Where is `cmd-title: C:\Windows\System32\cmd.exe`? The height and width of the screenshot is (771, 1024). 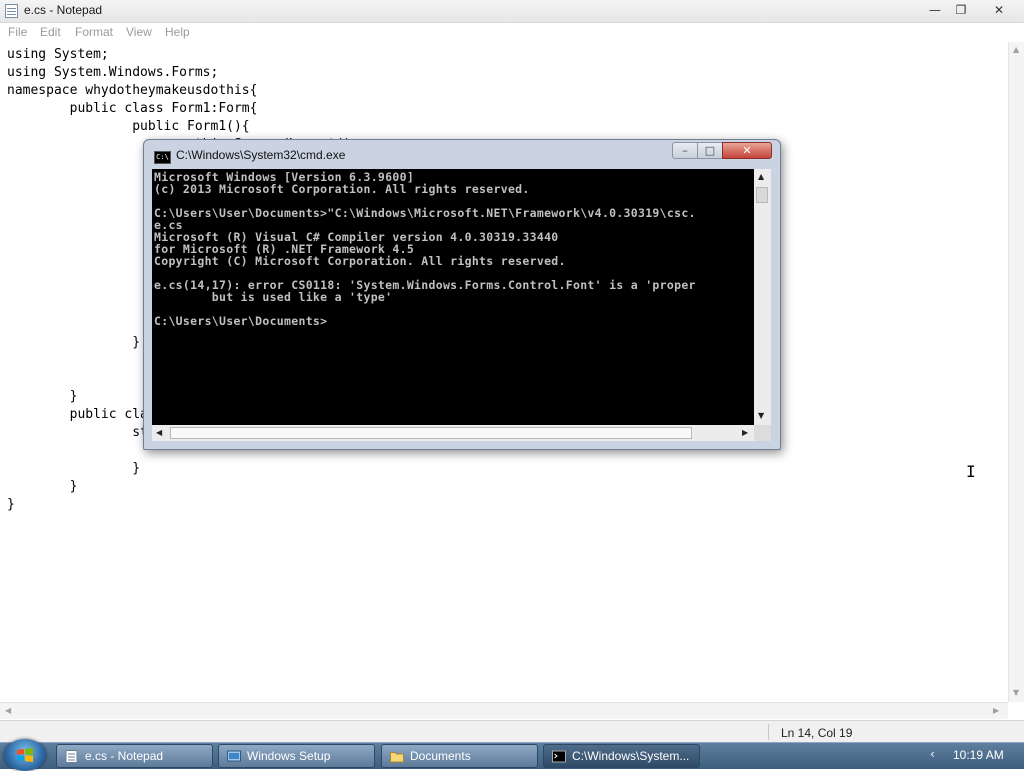 cmd-title: C:\Windows\System32\cmd.exe is located at coordinates (261, 155).